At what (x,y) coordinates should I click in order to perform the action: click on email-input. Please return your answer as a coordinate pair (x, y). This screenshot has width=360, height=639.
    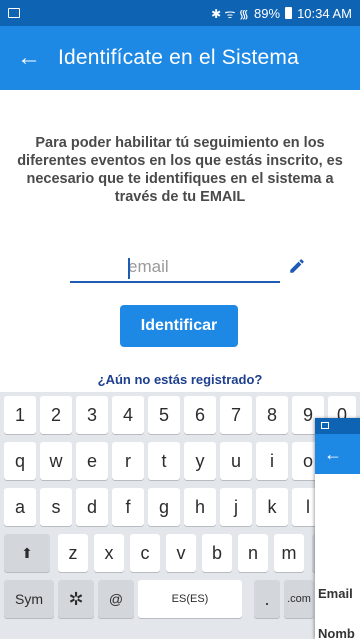
    Looking at the image, I should click on (175, 268).